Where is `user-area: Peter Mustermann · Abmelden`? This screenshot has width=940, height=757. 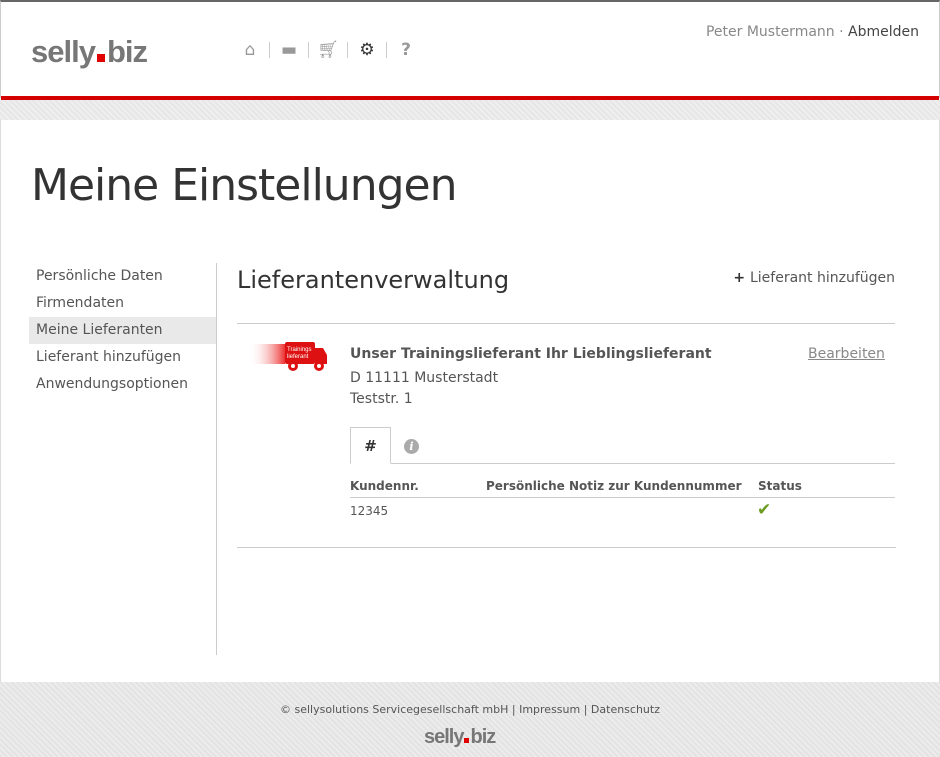 user-area: Peter Mustermann · Abmelden is located at coordinates (812, 32).